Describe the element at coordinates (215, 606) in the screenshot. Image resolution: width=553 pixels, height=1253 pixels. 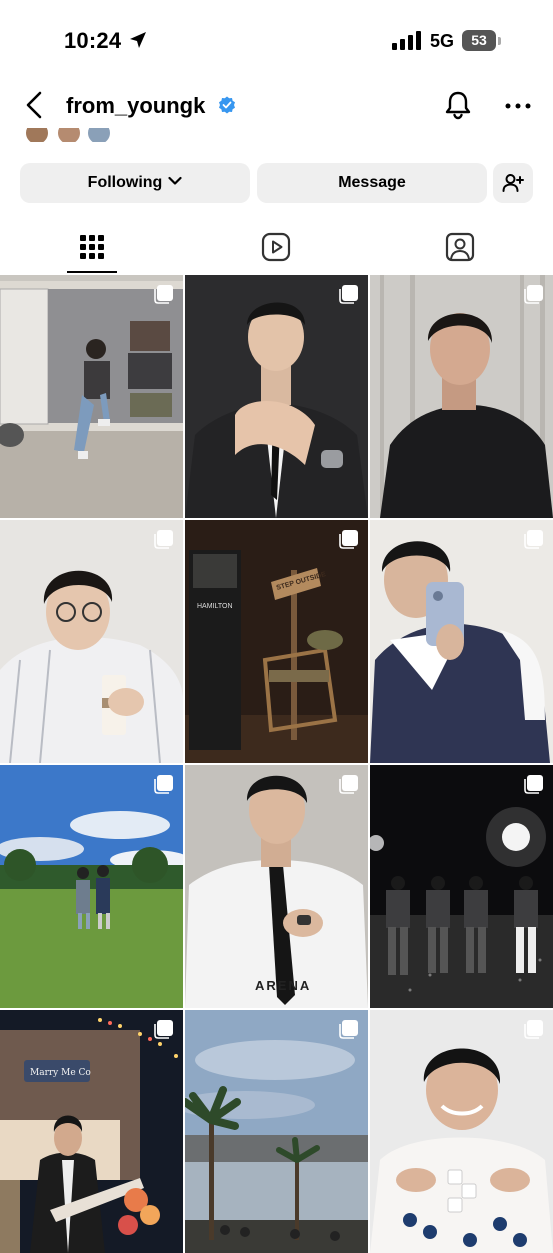
I see `hamilton-text: HAMILTON` at that location.